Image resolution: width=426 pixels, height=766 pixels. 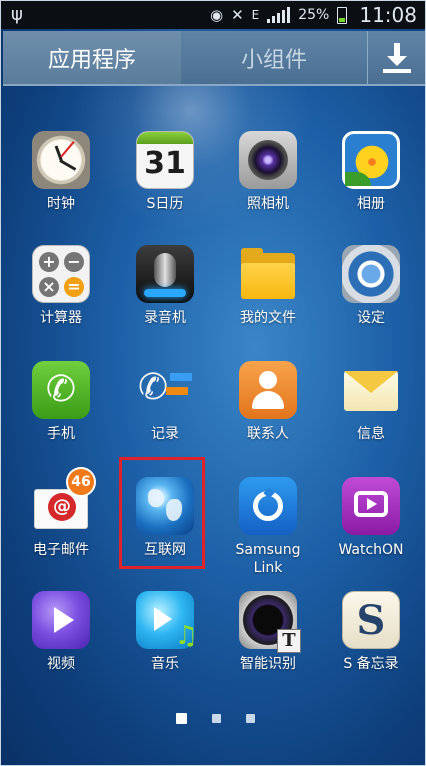 I want to click on app-messages: 信息, so click(x=371, y=402).